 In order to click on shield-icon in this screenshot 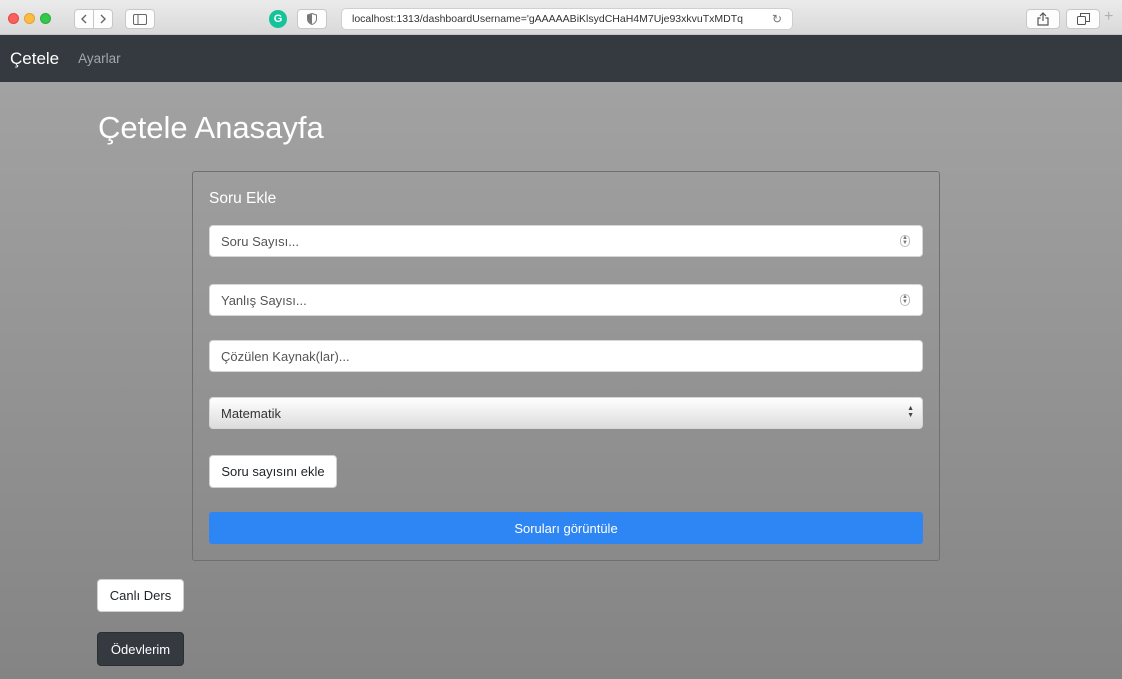, I will do `click(312, 19)`.